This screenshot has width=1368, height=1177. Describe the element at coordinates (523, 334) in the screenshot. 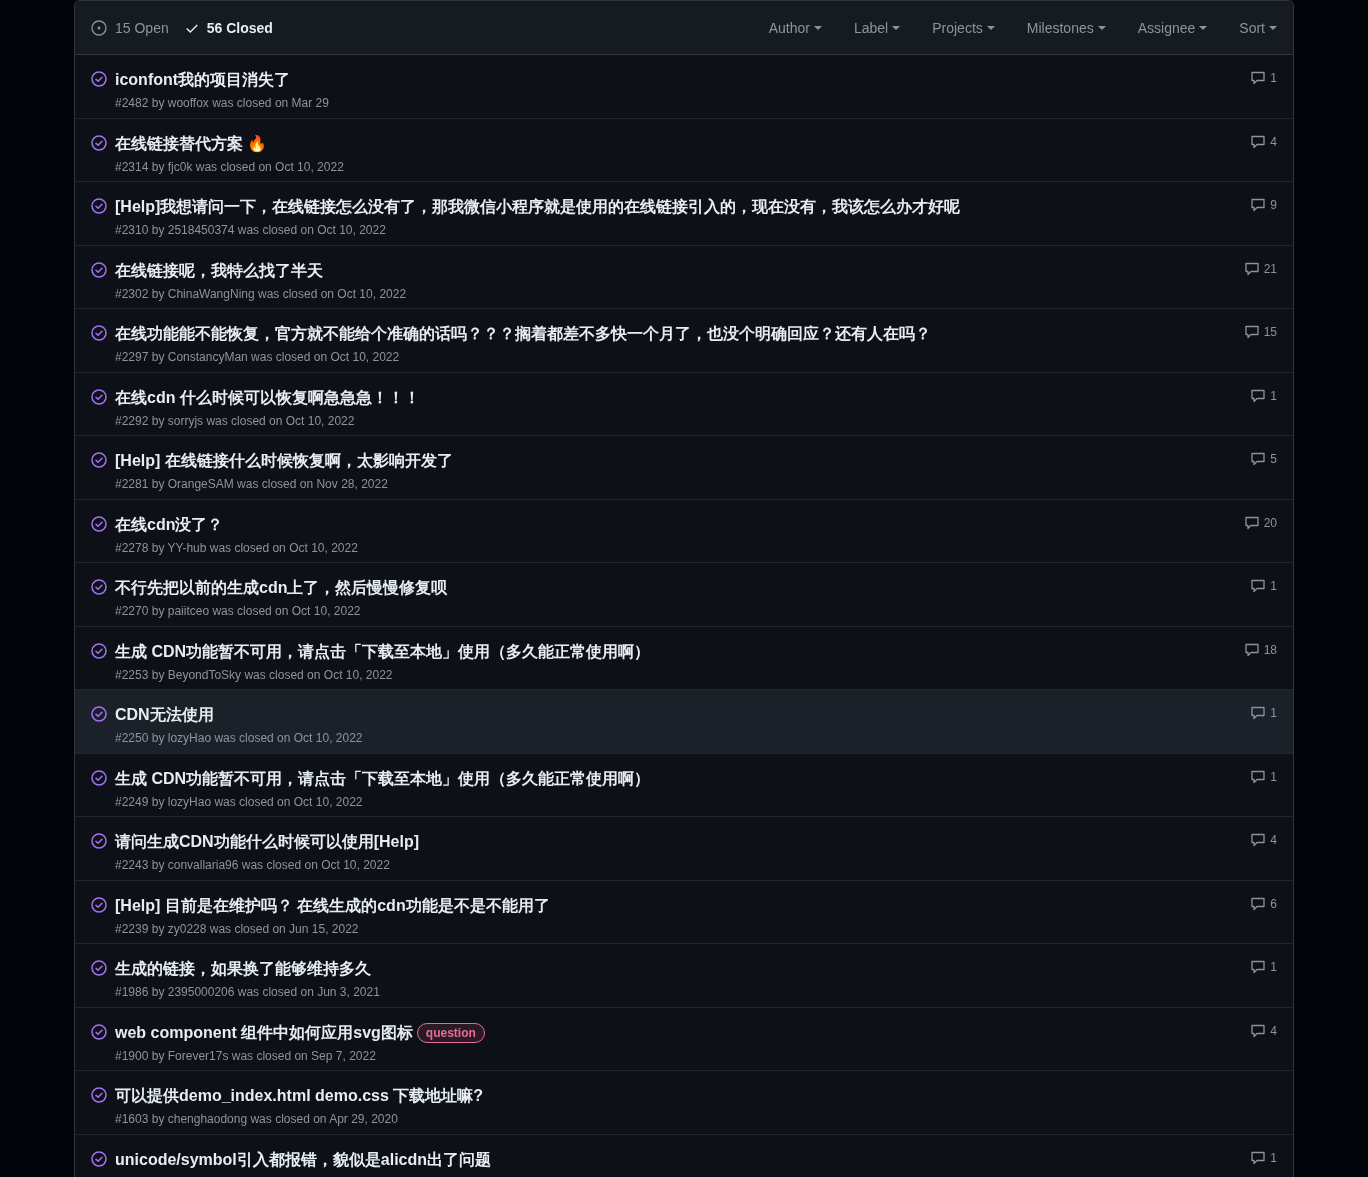

I see `issue-title: 在线功能能不能恢复，官方就不能给个准确的话吗？？？搁着都差不多快一个月了，也没个明确回应？还有人在吗？` at that location.